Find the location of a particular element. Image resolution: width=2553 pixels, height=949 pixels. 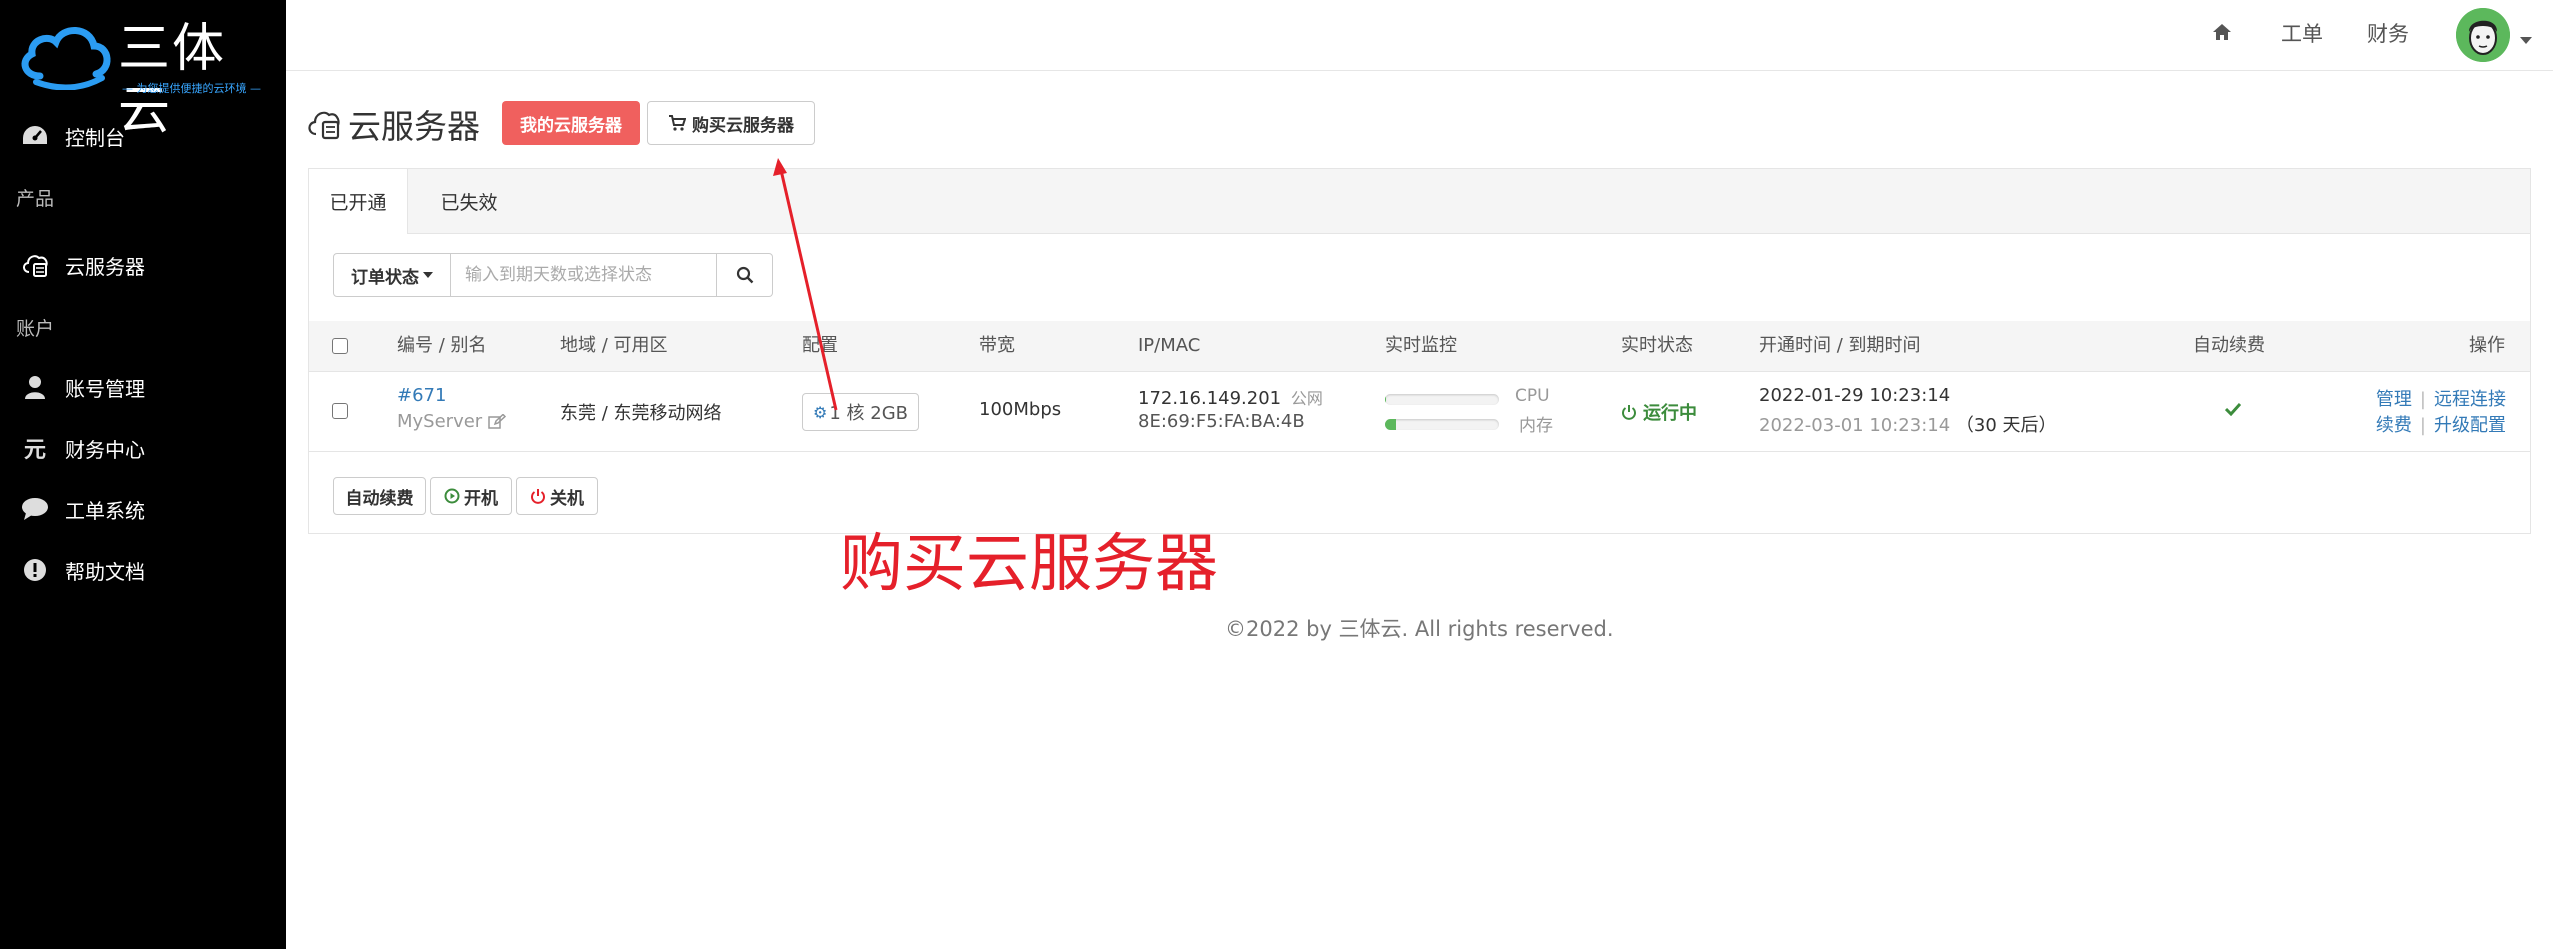

sidebar-group-account: 账户 is located at coordinates (35, 329).